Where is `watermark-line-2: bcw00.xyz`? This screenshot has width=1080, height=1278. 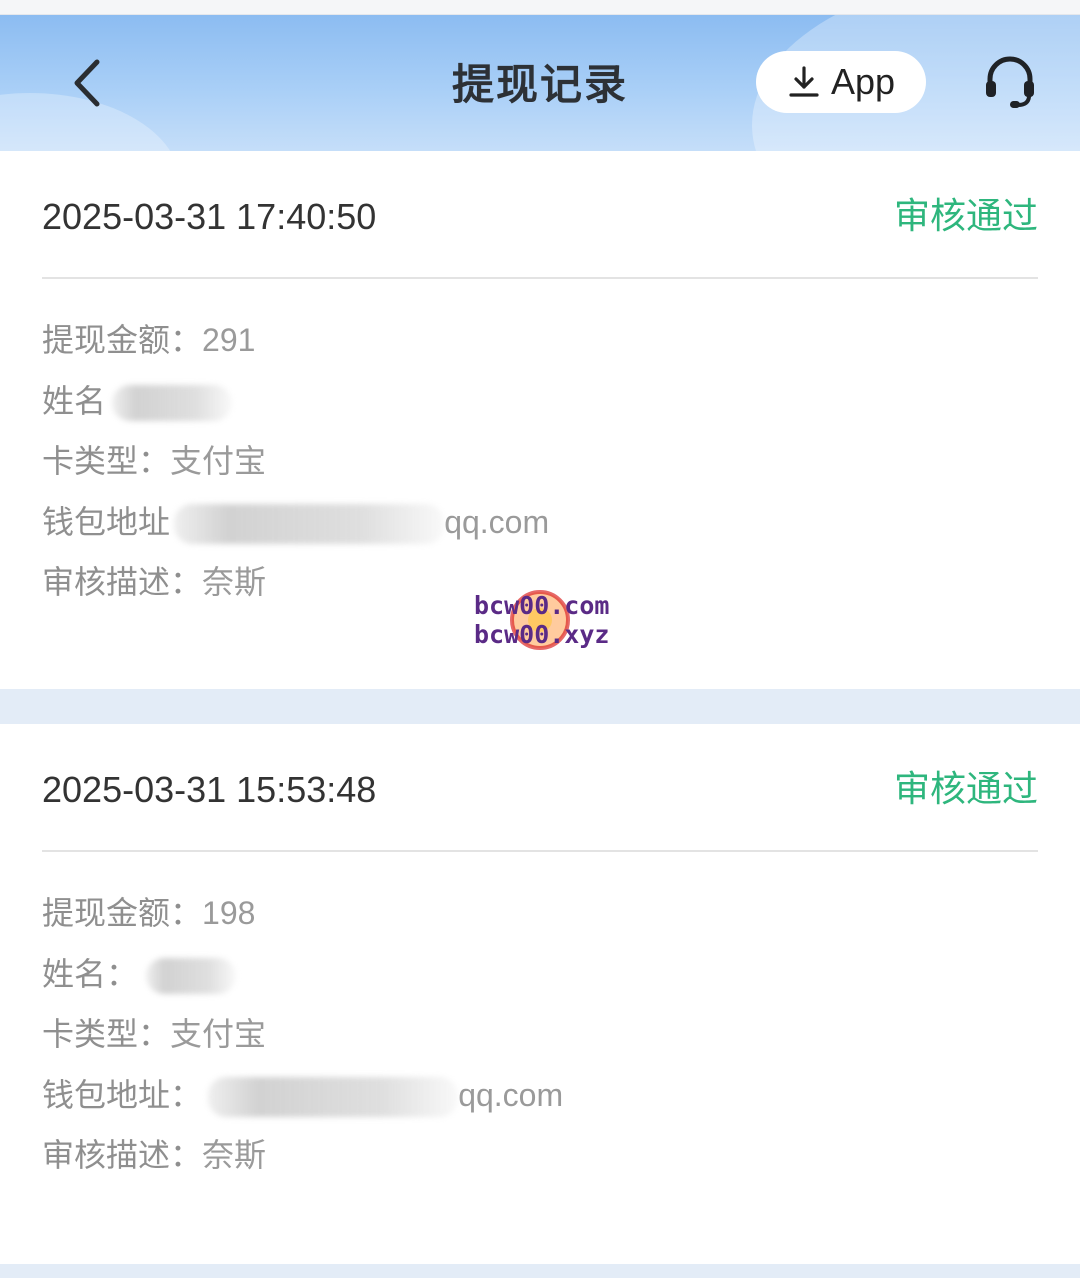
watermark-line-2: bcw00.xyz is located at coordinates (542, 634).